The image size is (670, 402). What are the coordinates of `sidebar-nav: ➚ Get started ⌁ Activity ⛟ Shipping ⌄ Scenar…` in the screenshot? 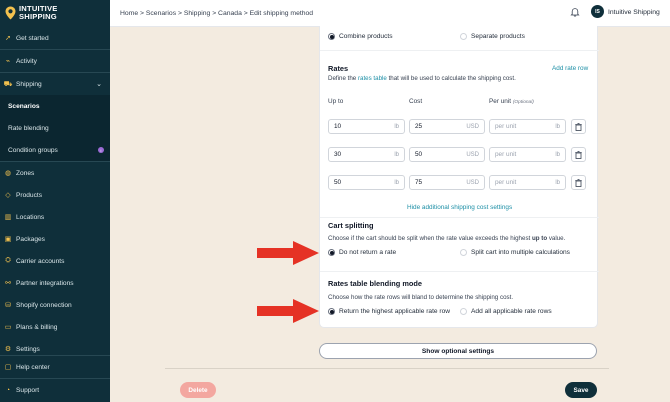 It's located at (55, 193).